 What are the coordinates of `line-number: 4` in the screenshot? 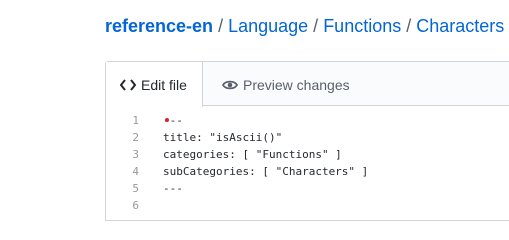 It's located at (135, 171).